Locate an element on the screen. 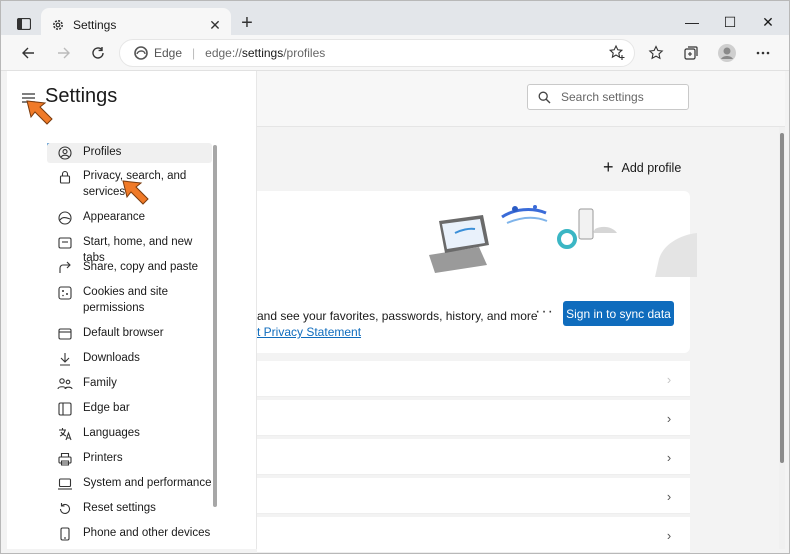  forward-arrow-icon is located at coordinates (64, 53).